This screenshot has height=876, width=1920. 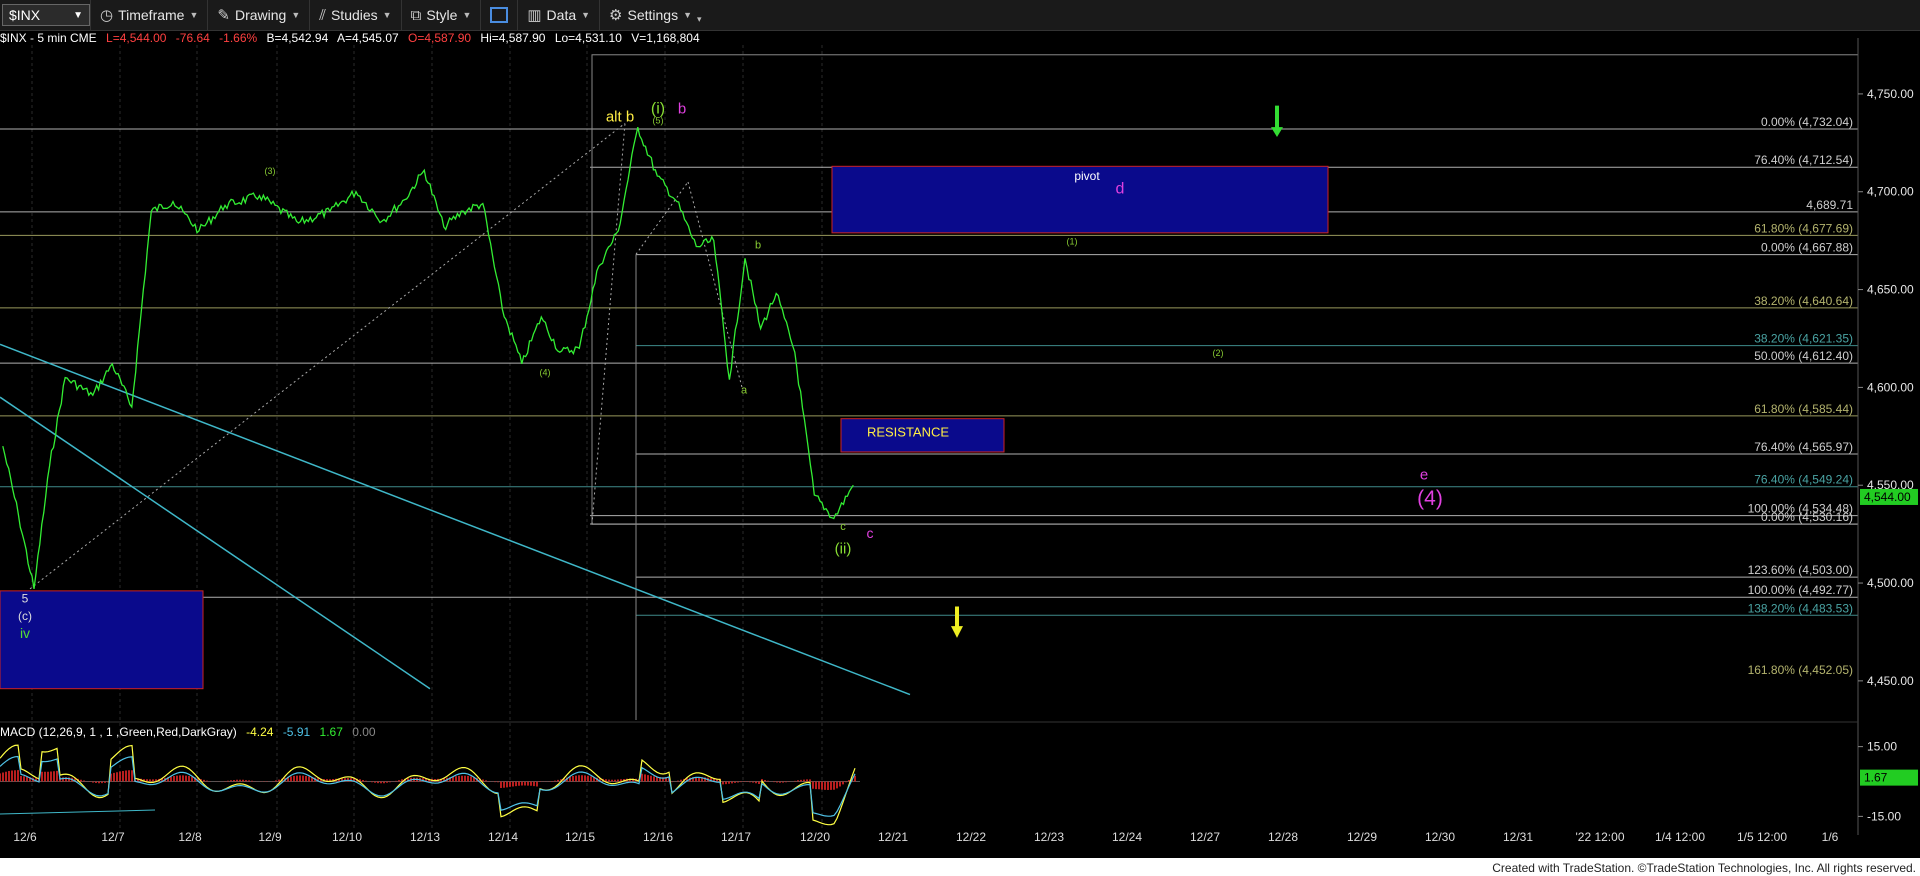 I want to click on date-tick-label: 12/27, so click(x=1205, y=837).